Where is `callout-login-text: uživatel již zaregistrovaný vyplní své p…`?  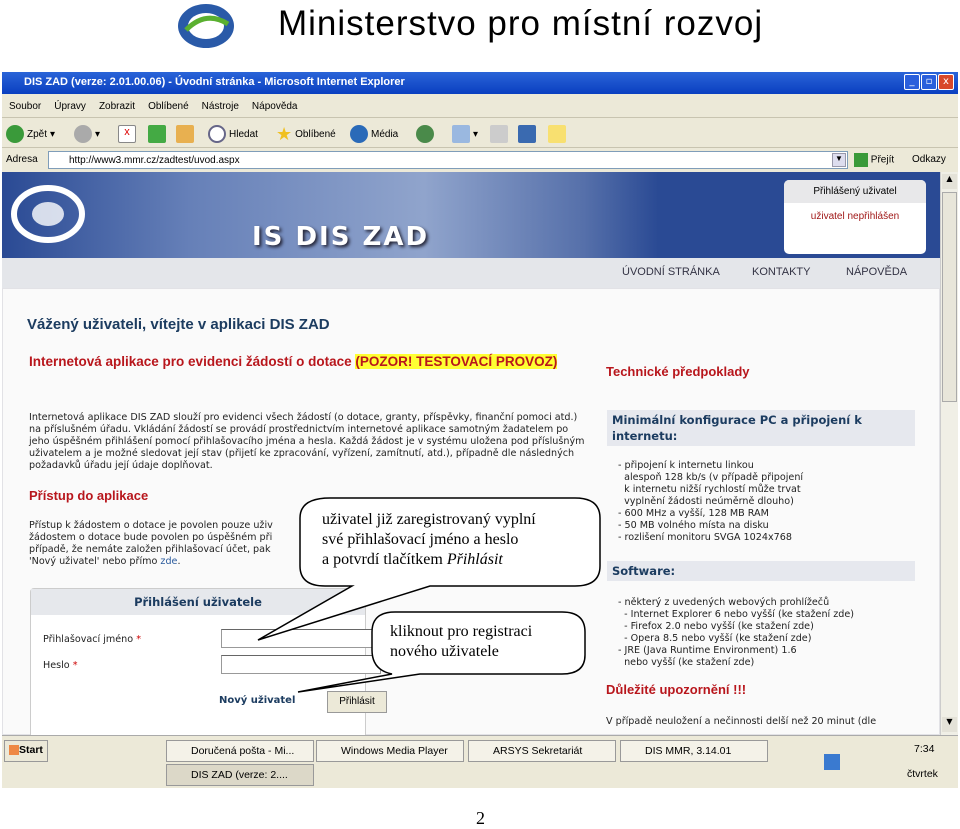 callout-login-text: uživatel již zaregistrovaný vyplní své p… is located at coordinates (429, 539).